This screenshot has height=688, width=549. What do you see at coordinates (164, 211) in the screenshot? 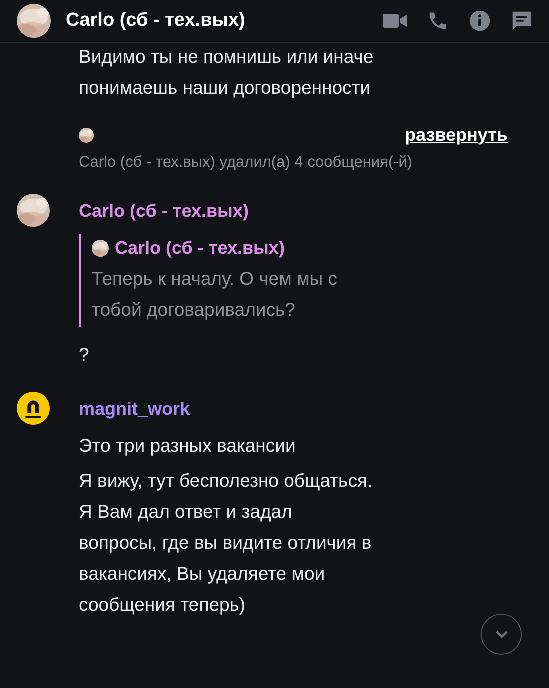
I see `author-name: Carlo (сб - тех.вых)` at bounding box center [164, 211].